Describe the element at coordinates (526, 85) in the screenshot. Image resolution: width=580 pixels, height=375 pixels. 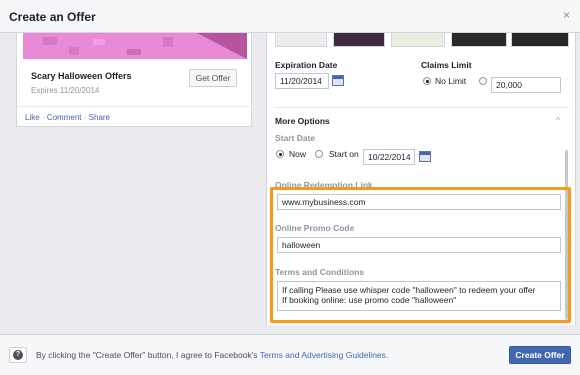
I see `claims-limit-field: 20,000` at that location.